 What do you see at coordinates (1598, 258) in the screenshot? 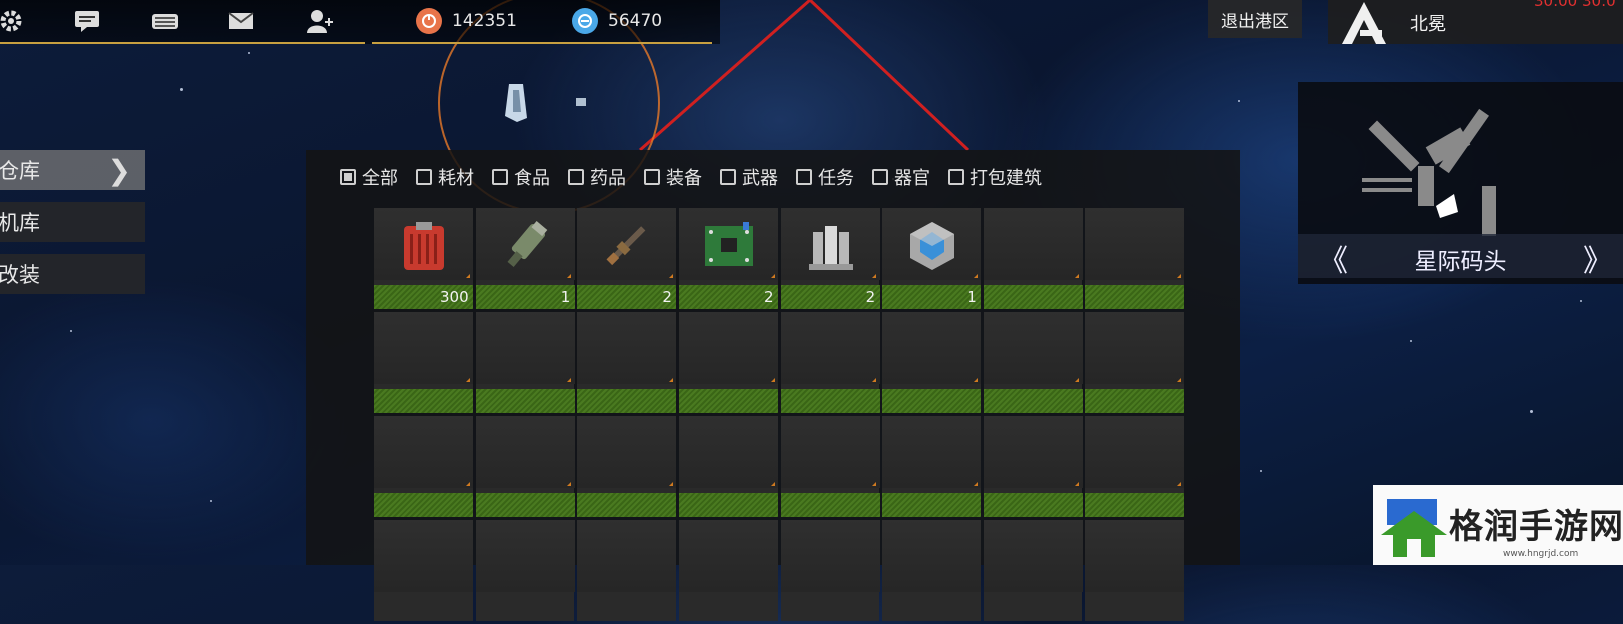
I see `next-station-button: 》` at bounding box center [1598, 258].